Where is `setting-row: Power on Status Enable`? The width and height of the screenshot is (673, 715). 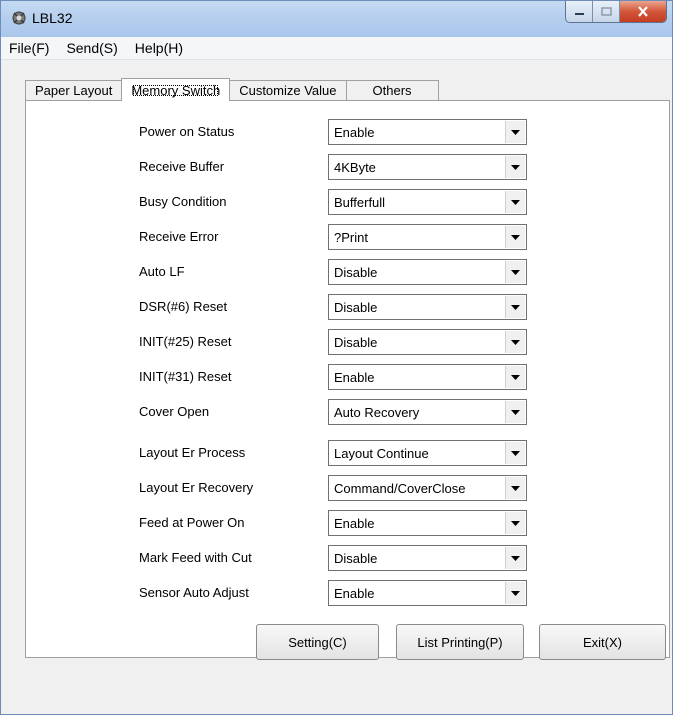
setting-row: Power on Status Enable is located at coordinates (347, 134).